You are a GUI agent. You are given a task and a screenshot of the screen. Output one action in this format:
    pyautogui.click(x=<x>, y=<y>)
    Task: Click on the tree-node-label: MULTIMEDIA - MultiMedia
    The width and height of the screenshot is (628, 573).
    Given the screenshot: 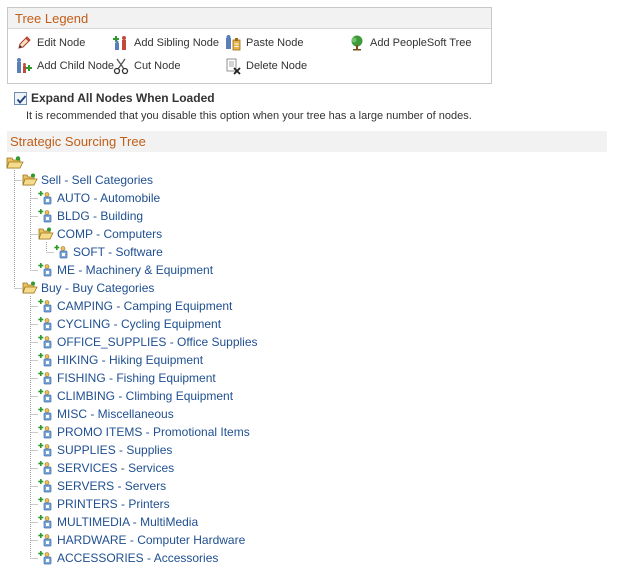 What is the action you would take?
    pyautogui.click(x=127, y=522)
    